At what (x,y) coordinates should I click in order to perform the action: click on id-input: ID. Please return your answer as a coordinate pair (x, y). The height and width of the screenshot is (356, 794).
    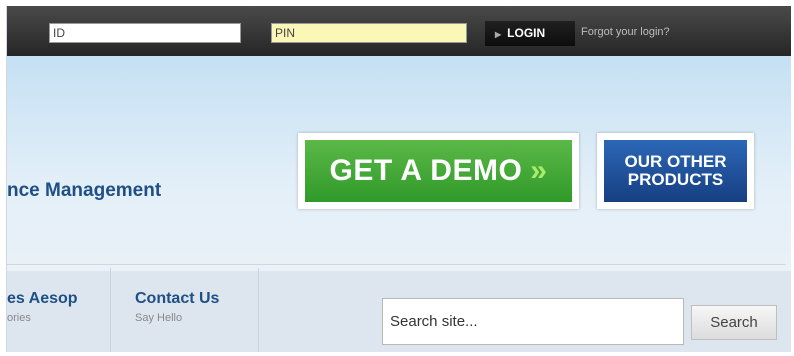
    Looking at the image, I should click on (145, 33).